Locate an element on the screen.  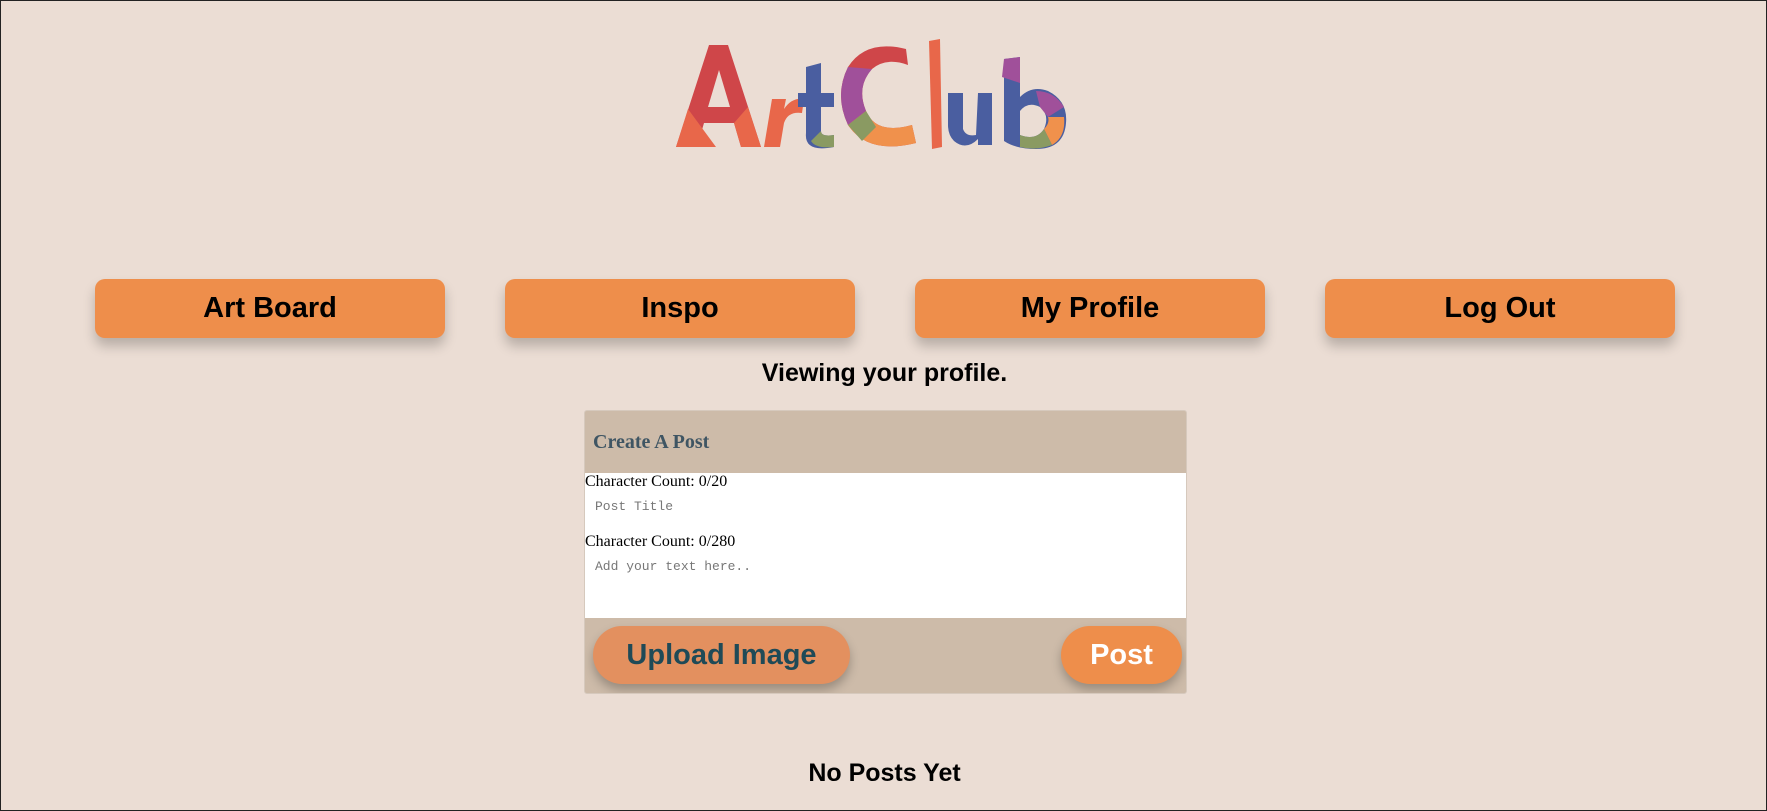
create-post-title: Create A Post is located at coordinates (651, 441).